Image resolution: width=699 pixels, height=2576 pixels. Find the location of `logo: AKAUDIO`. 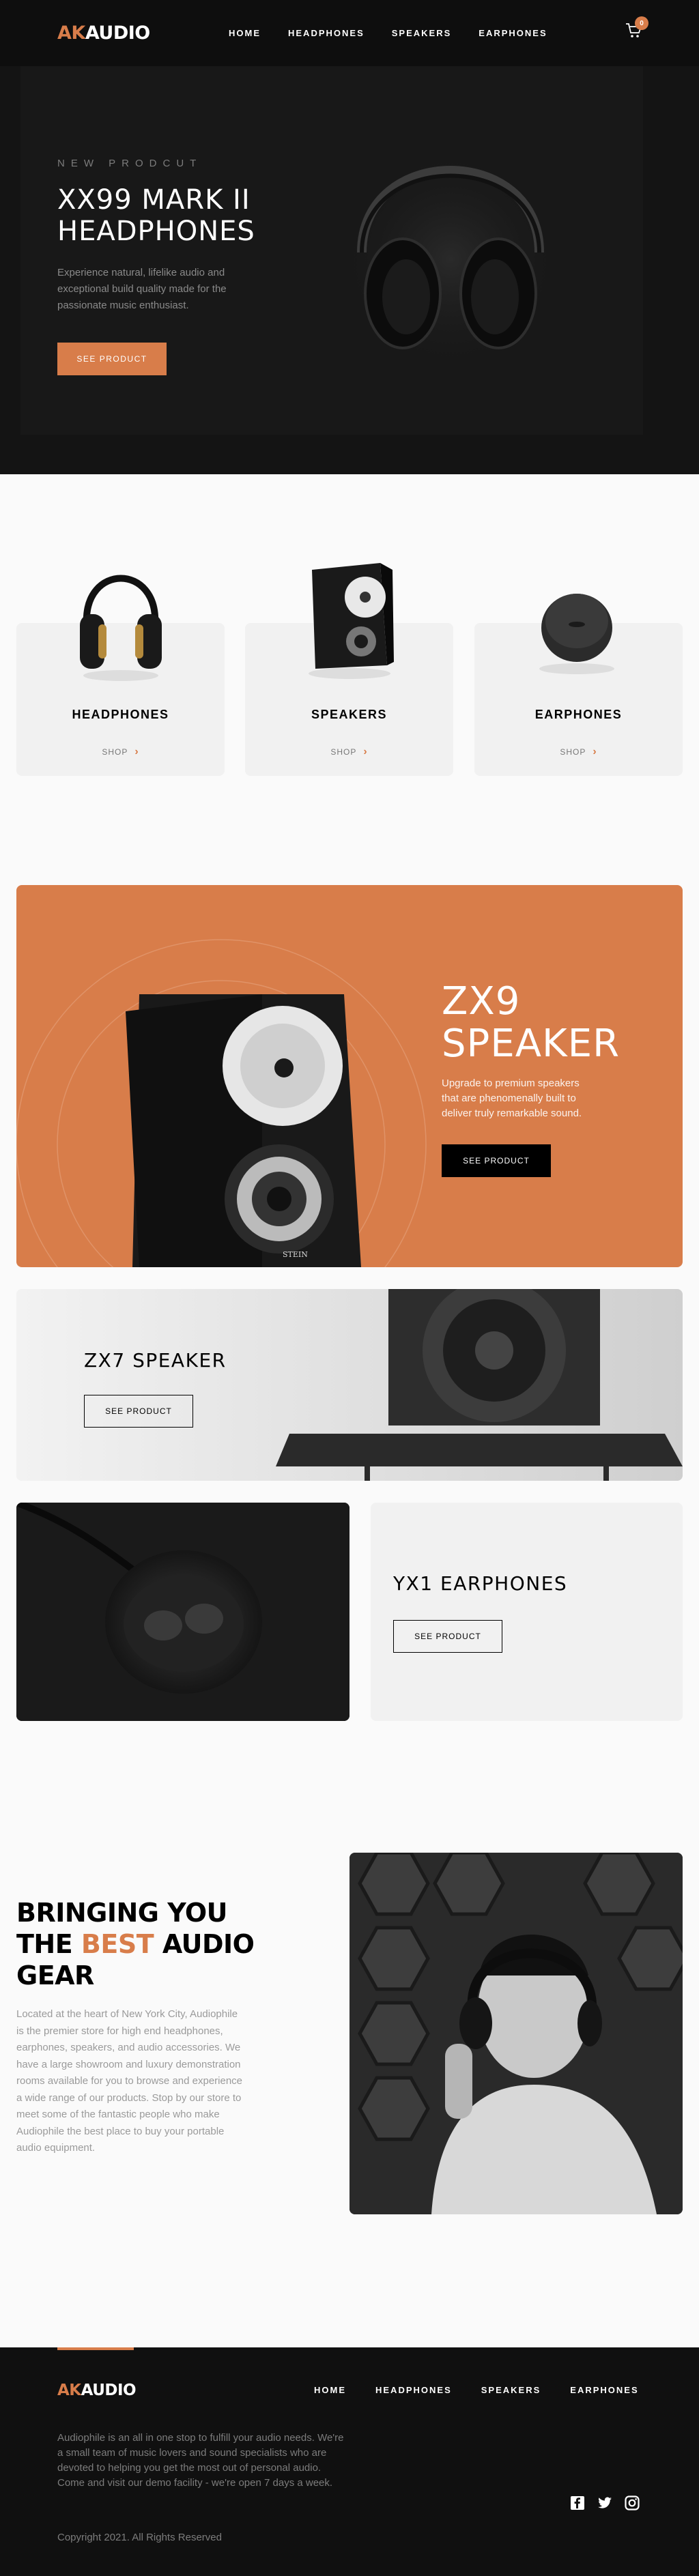

logo: AKAUDIO is located at coordinates (103, 33).